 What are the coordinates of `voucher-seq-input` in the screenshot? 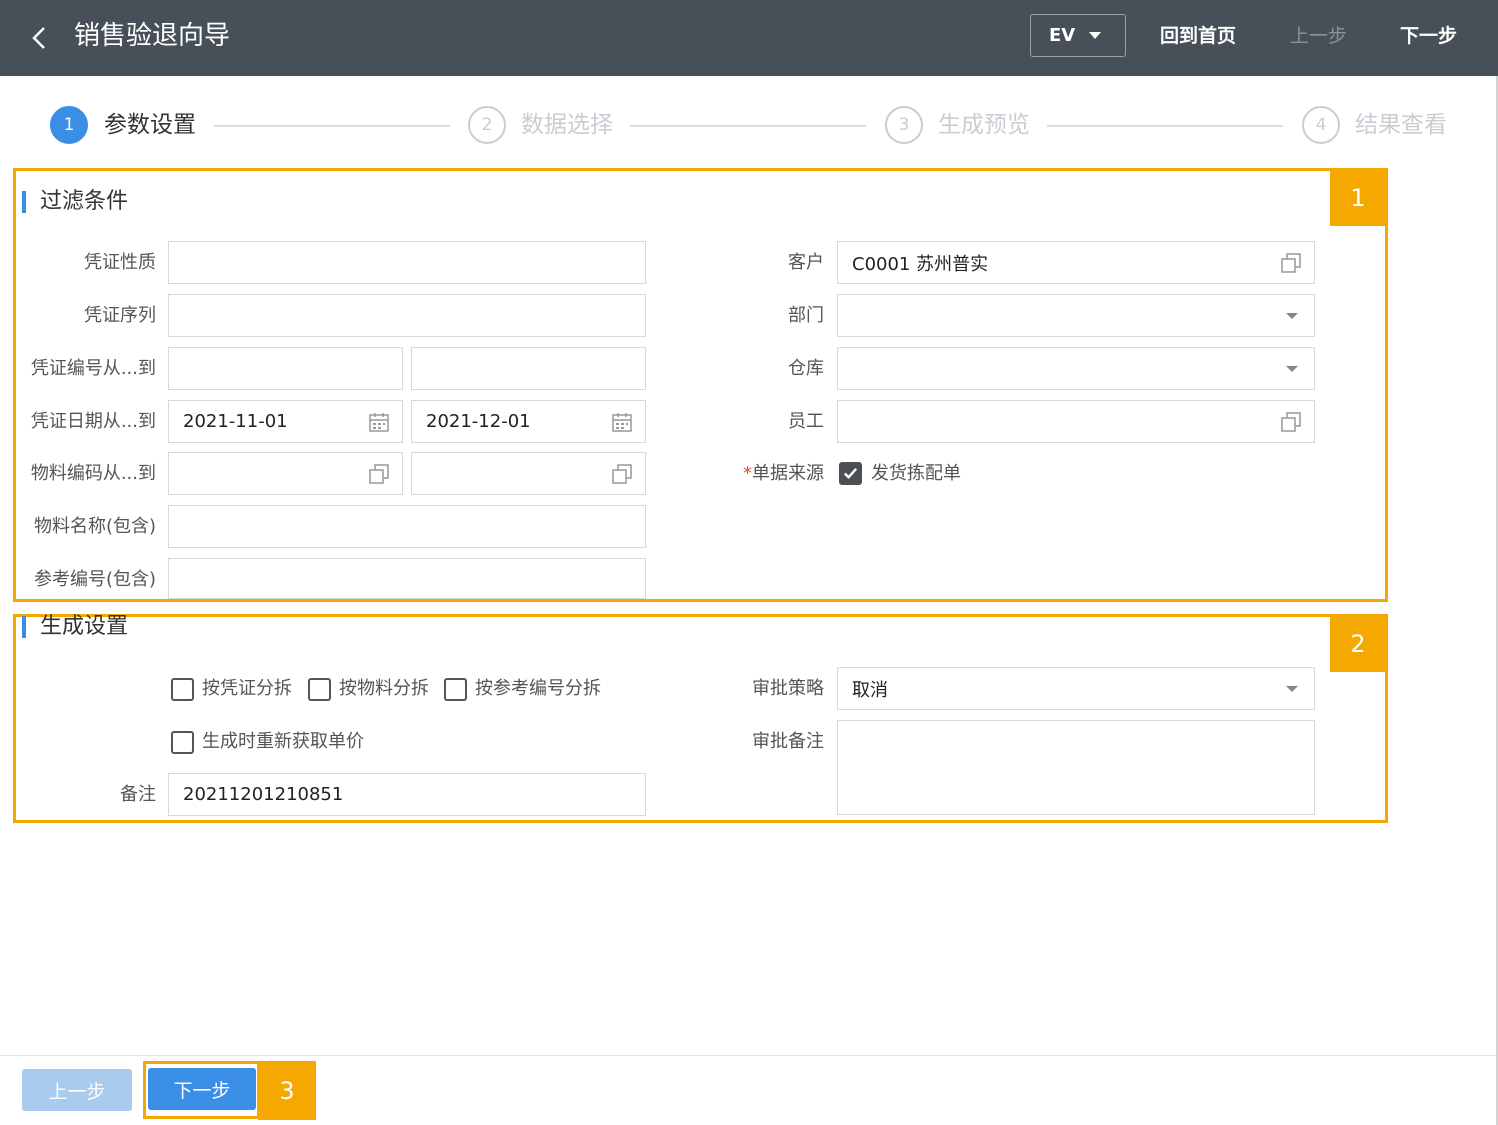 It's located at (407, 315).